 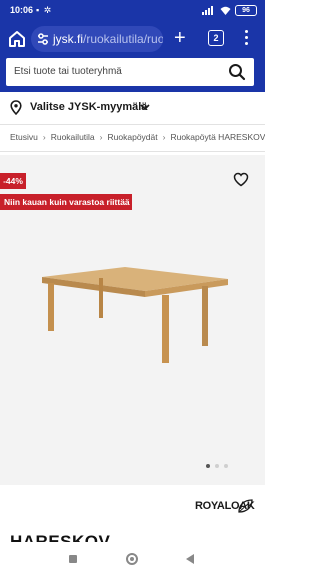 What do you see at coordinates (216, 38) in the screenshot?
I see `tab-switcher-button: 2` at bounding box center [216, 38].